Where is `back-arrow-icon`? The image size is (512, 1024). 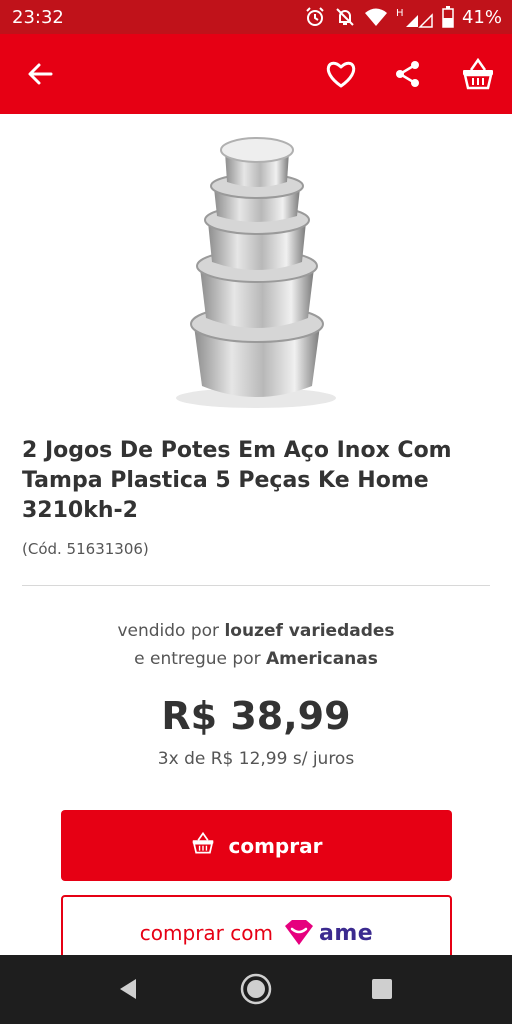 back-arrow-icon is located at coordinates (40, 74).